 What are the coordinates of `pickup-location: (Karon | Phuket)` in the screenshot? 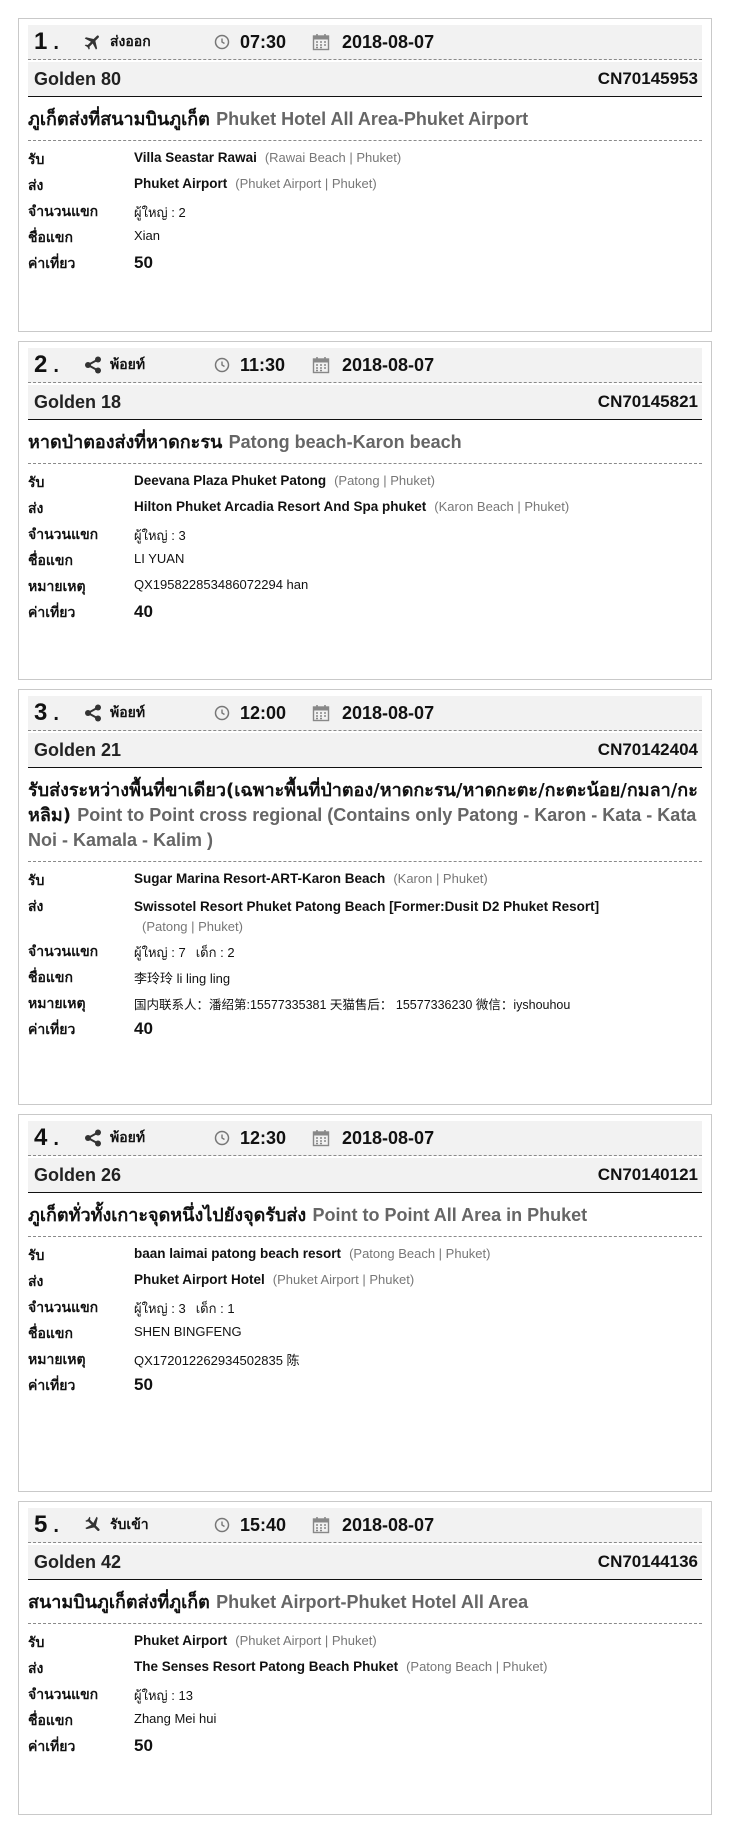 It's located at (440, 878).